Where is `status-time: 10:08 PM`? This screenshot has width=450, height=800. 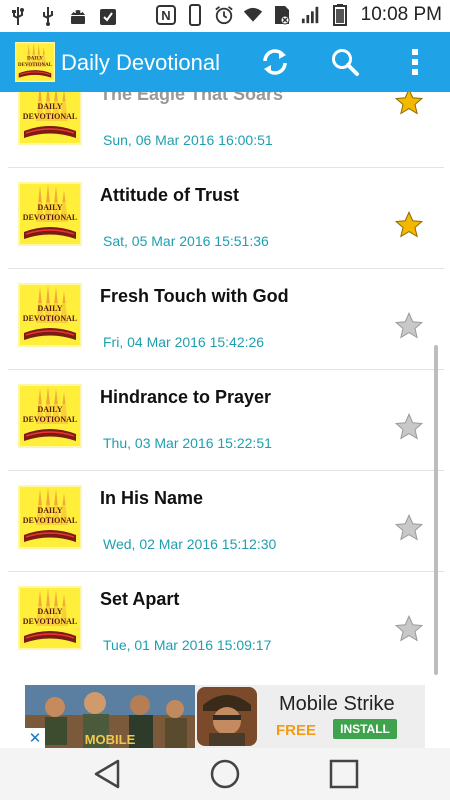
status-time: 10:08 PM is located at coordinates (401, 14).